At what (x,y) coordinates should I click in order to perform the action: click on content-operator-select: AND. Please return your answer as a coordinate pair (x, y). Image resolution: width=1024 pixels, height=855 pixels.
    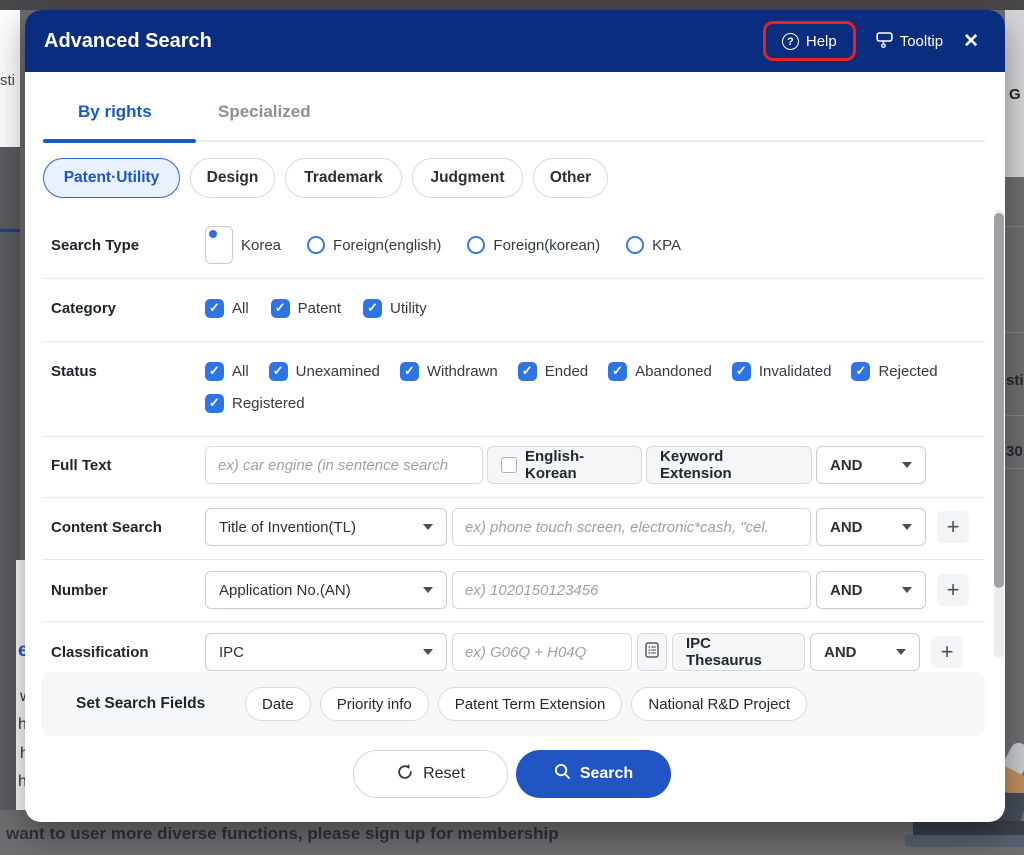
    Looking at the image, I should click on (871, 527).